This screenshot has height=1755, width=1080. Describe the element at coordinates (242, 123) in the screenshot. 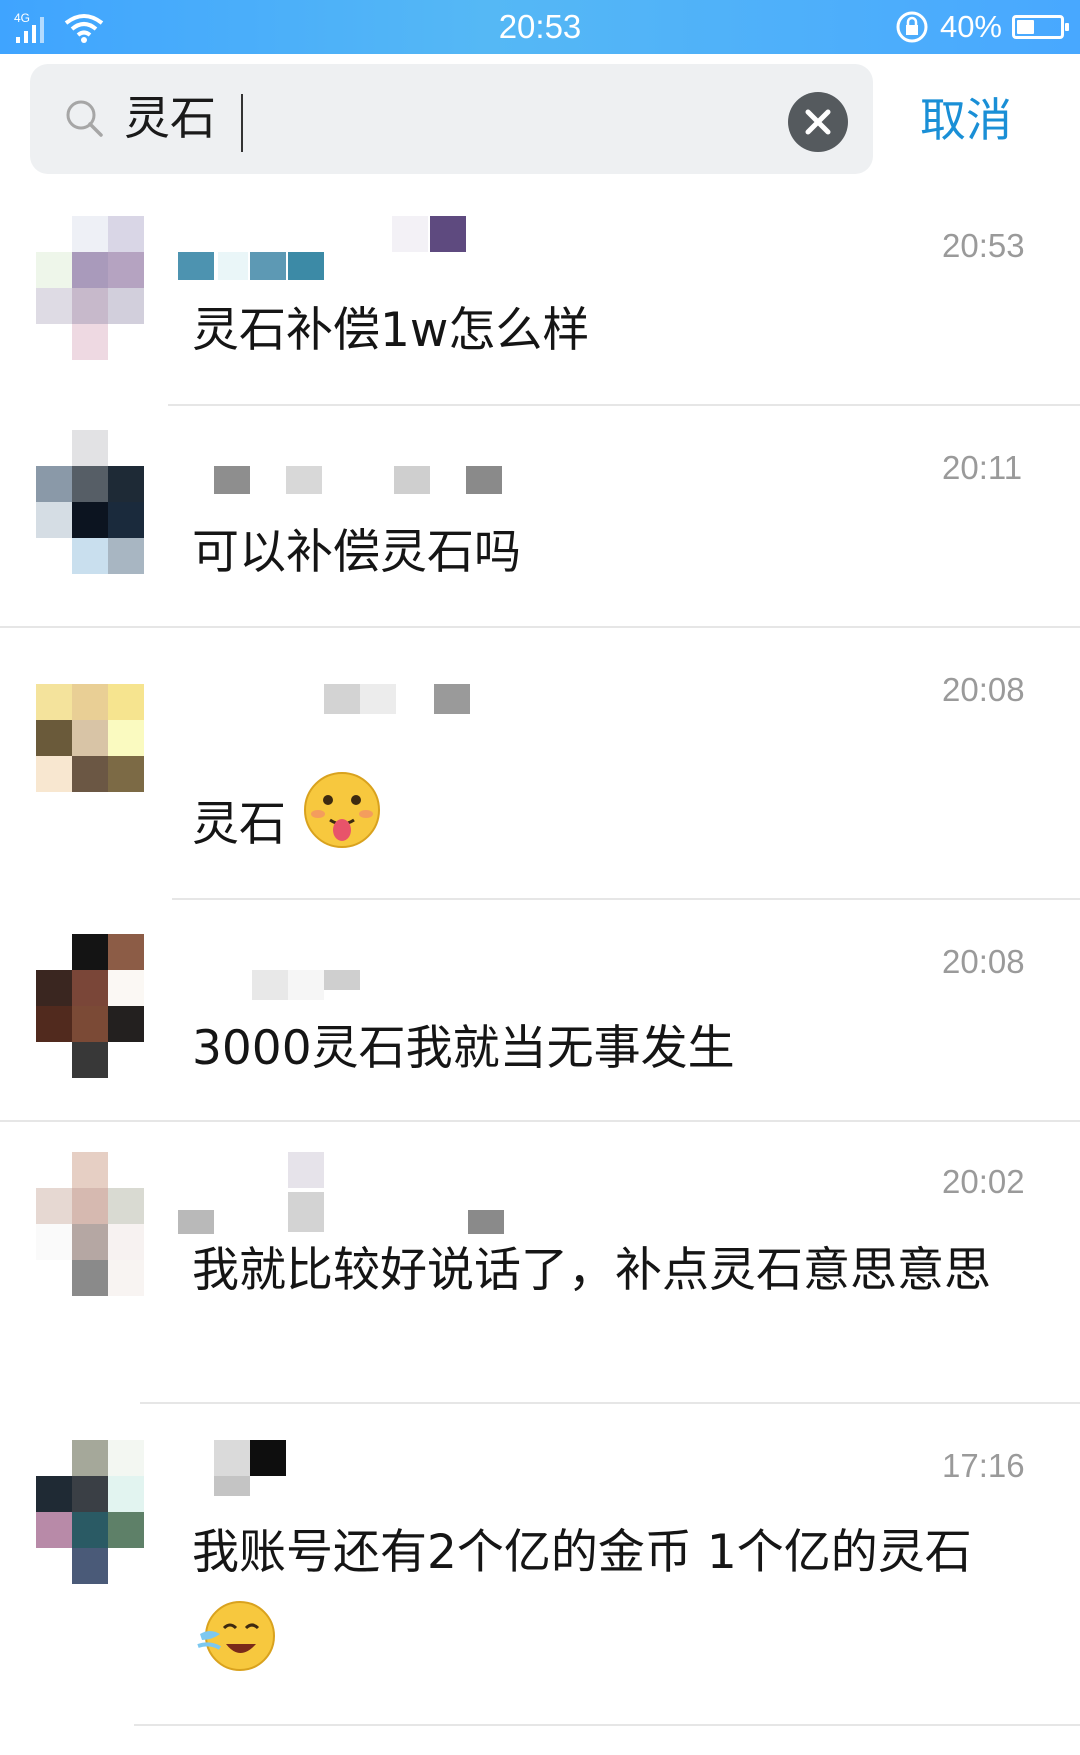

I see `text-cursor` at that location.